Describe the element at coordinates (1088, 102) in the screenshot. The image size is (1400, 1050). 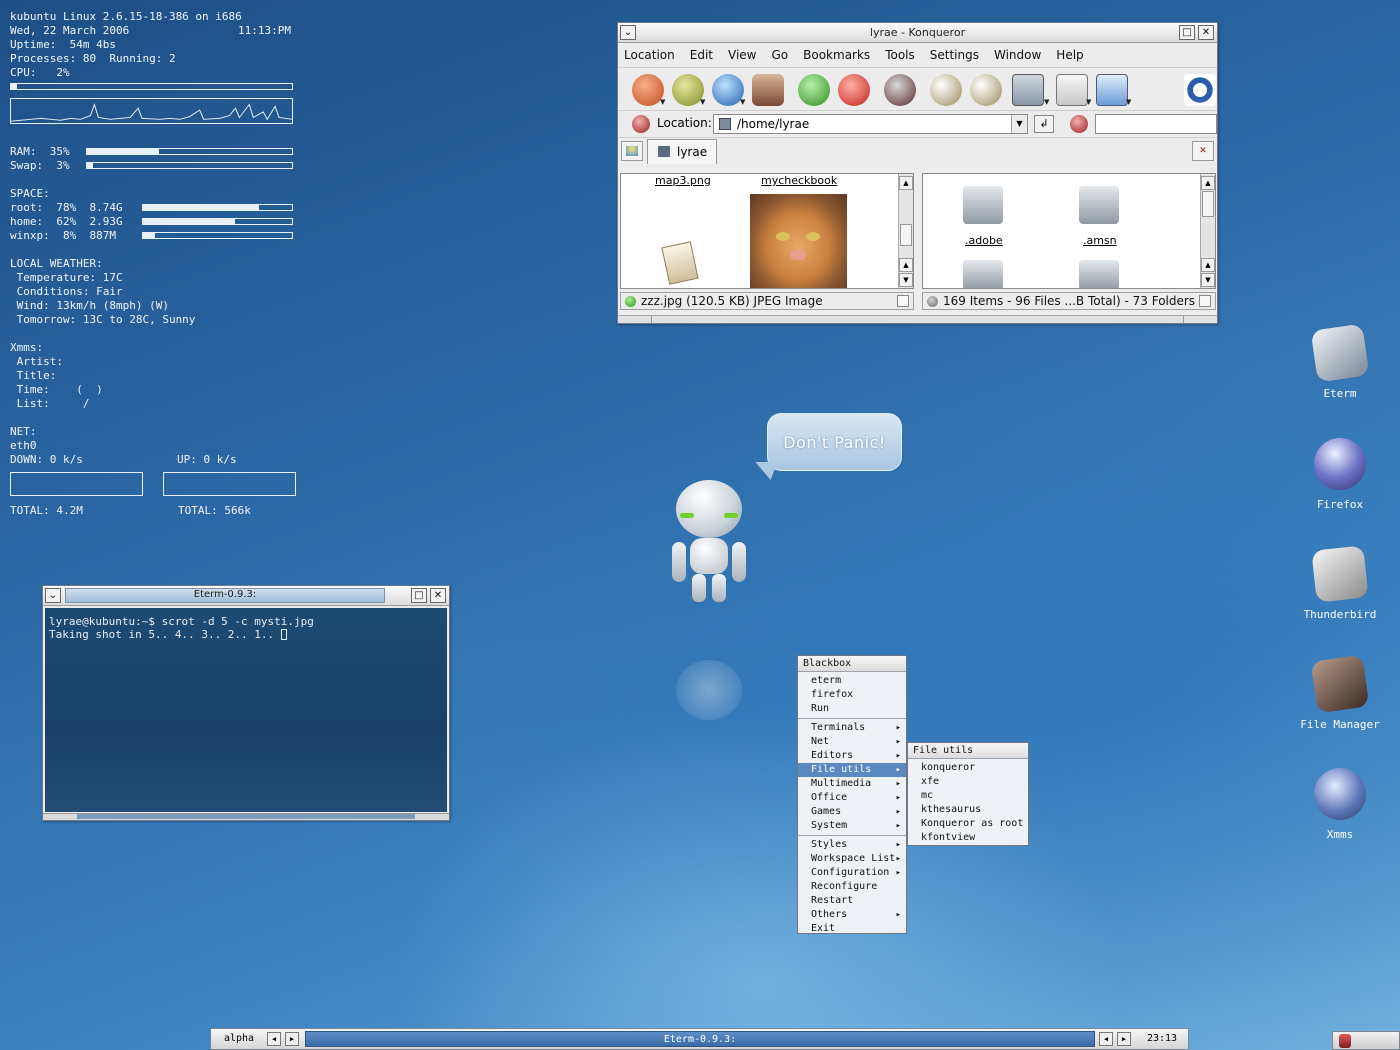
I see `tree-view-dropdown-icon: ▼` at that location.